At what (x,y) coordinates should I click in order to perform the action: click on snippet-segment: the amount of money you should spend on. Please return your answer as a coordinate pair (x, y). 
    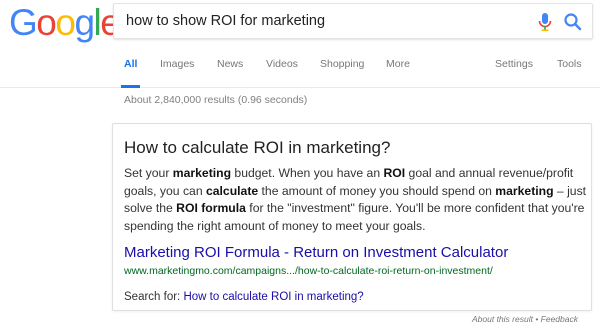
    Looking at the image, I should click on (377, 190).